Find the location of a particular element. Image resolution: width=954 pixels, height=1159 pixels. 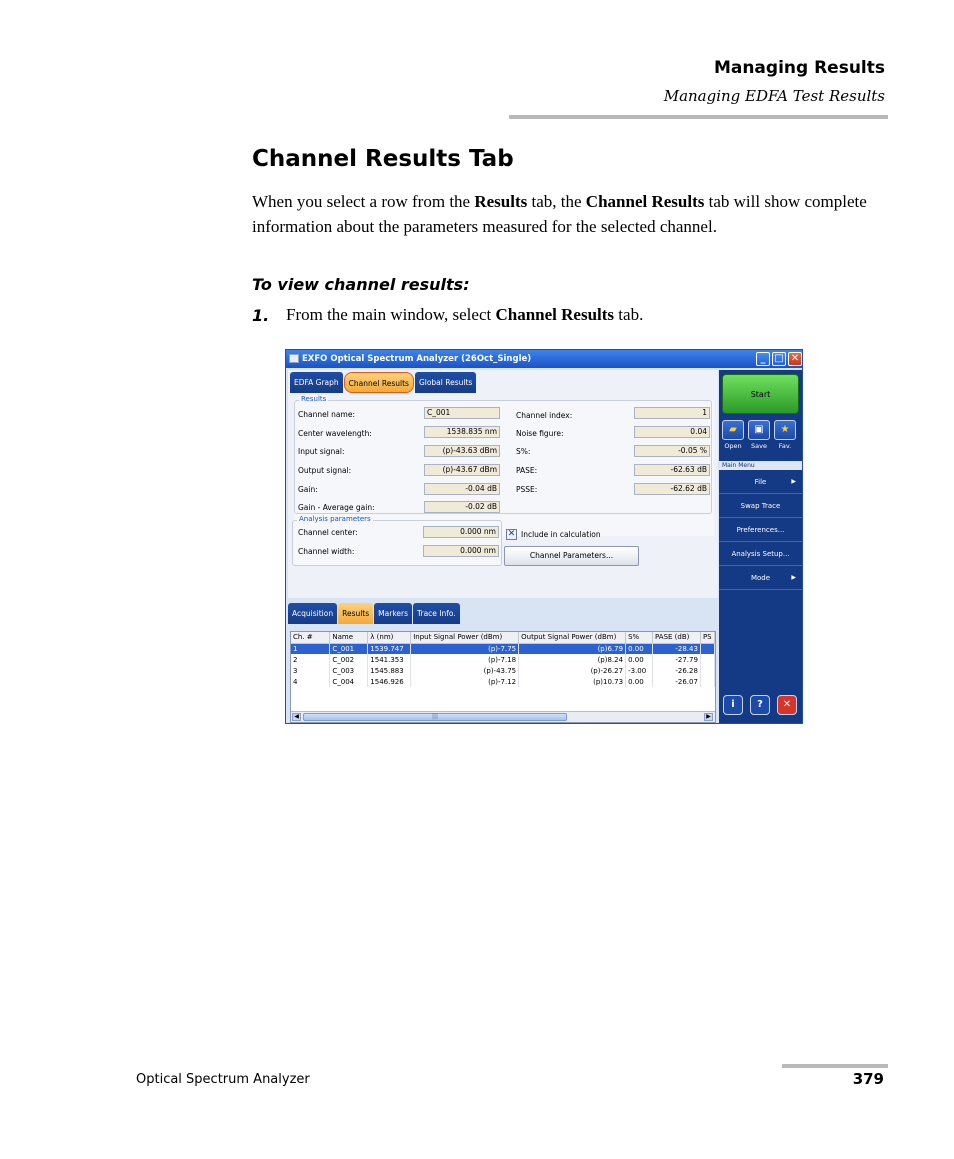

menu-item-swap-trace: Swap Trace is located at coordinates (760, 506).